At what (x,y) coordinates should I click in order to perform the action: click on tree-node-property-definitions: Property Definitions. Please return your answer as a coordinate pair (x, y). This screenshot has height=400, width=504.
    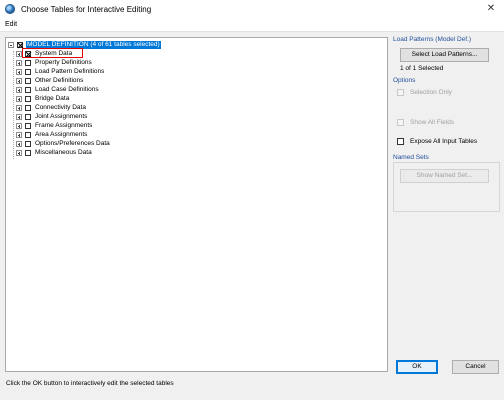
    Looking at the image, I should click on (54, 62).